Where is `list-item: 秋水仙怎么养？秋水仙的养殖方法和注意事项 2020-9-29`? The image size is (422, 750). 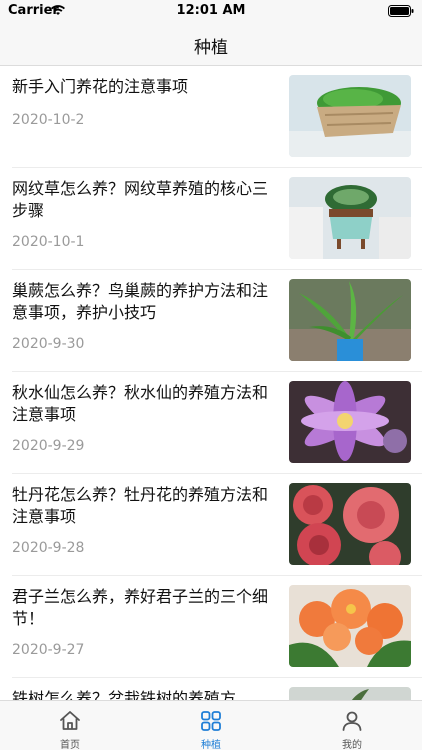
list-item: 秋水仙怎么养？秋水仙的养殖方法和注意事项 2020-9-29 is located at coordinates (211, 423).